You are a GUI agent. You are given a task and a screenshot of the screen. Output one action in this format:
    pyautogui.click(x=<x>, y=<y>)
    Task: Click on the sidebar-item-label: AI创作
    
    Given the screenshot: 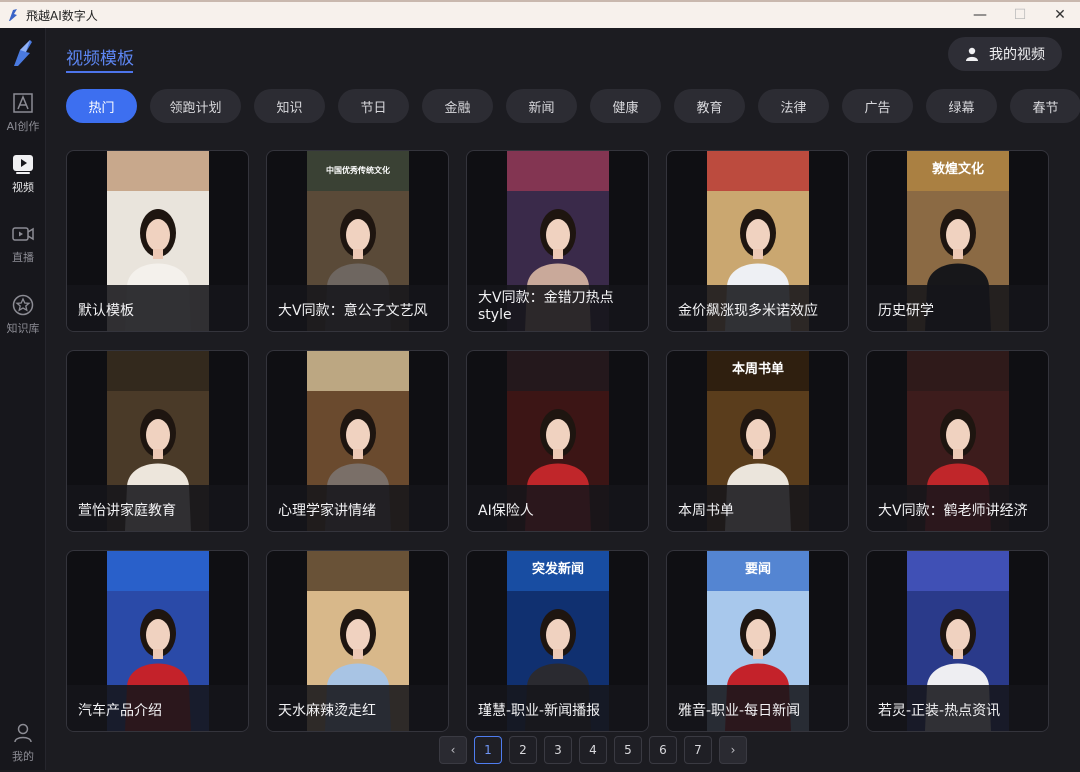 What is the action you would take?
    pyautogui.click(x=23, y=126)
    